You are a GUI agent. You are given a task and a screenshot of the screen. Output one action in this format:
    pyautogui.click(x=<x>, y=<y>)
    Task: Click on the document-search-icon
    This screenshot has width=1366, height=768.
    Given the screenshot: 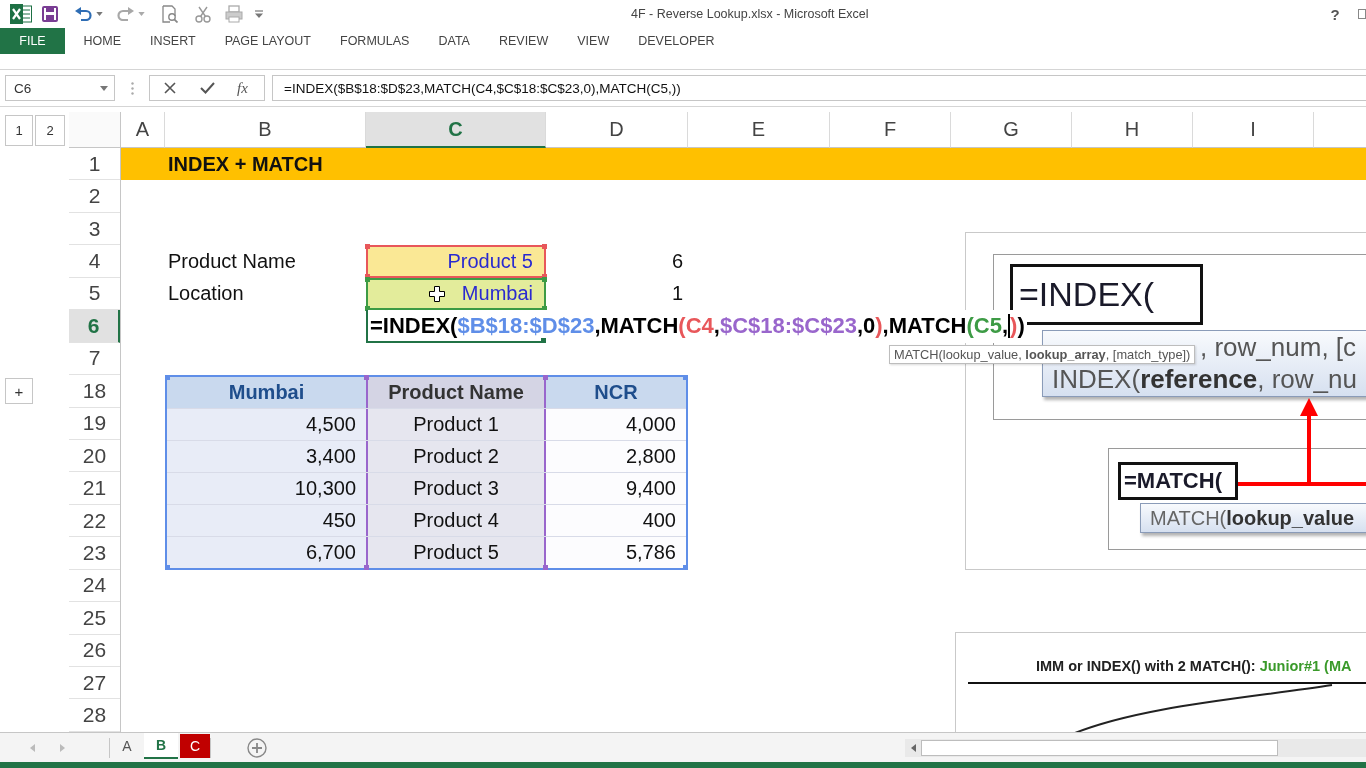 What is the action you would take?
    pyautogui.click(x=170, y=14)
    